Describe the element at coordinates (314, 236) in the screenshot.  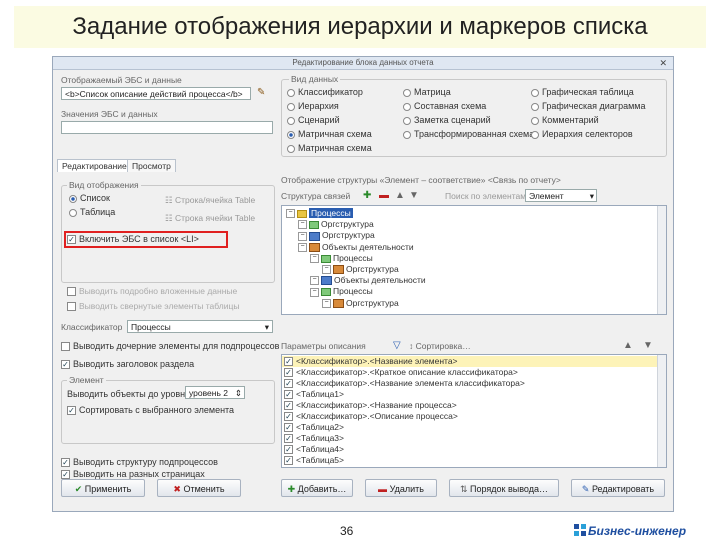
I see `blue-node-icon` at that location.